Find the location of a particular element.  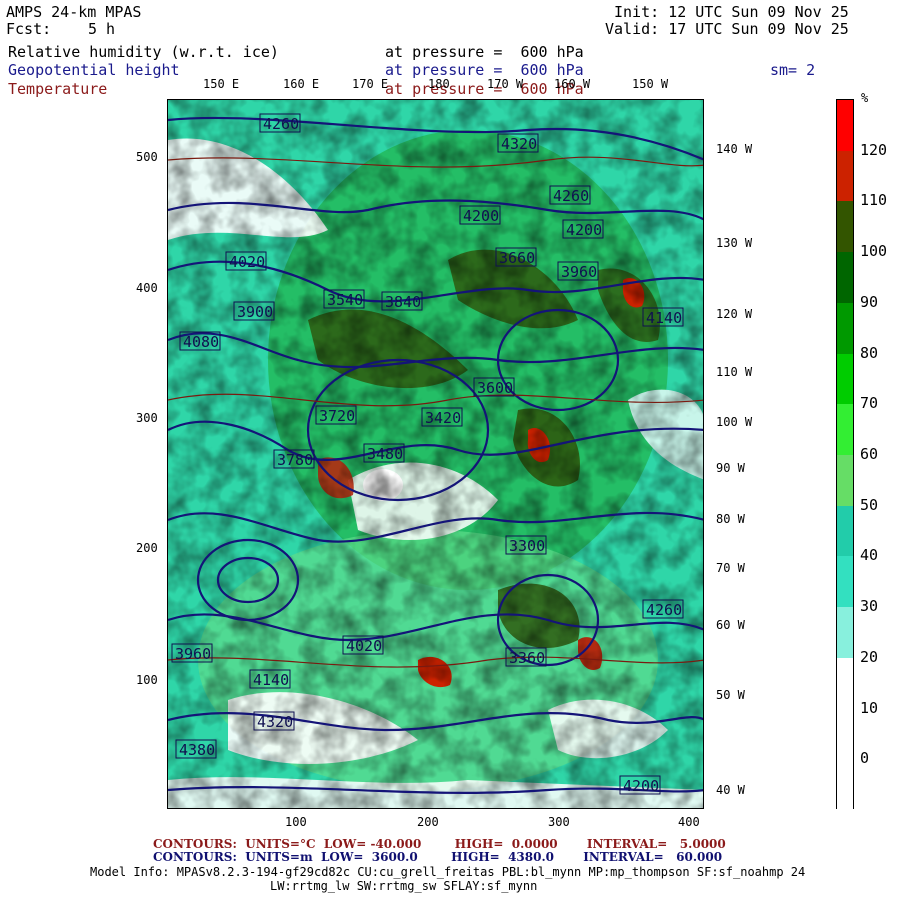

height-contour-label: 3660 is located at coordinates (516, 257).